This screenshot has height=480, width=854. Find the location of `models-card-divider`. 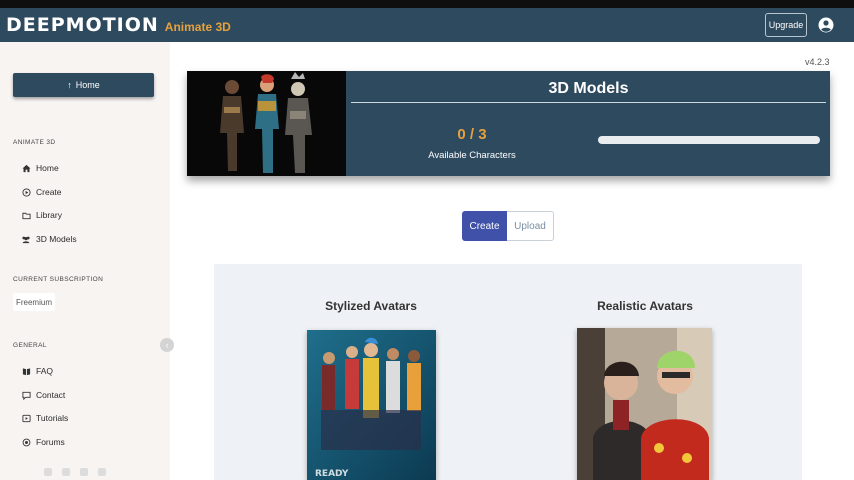

models-card-divider is located at coordinates (588, 102).